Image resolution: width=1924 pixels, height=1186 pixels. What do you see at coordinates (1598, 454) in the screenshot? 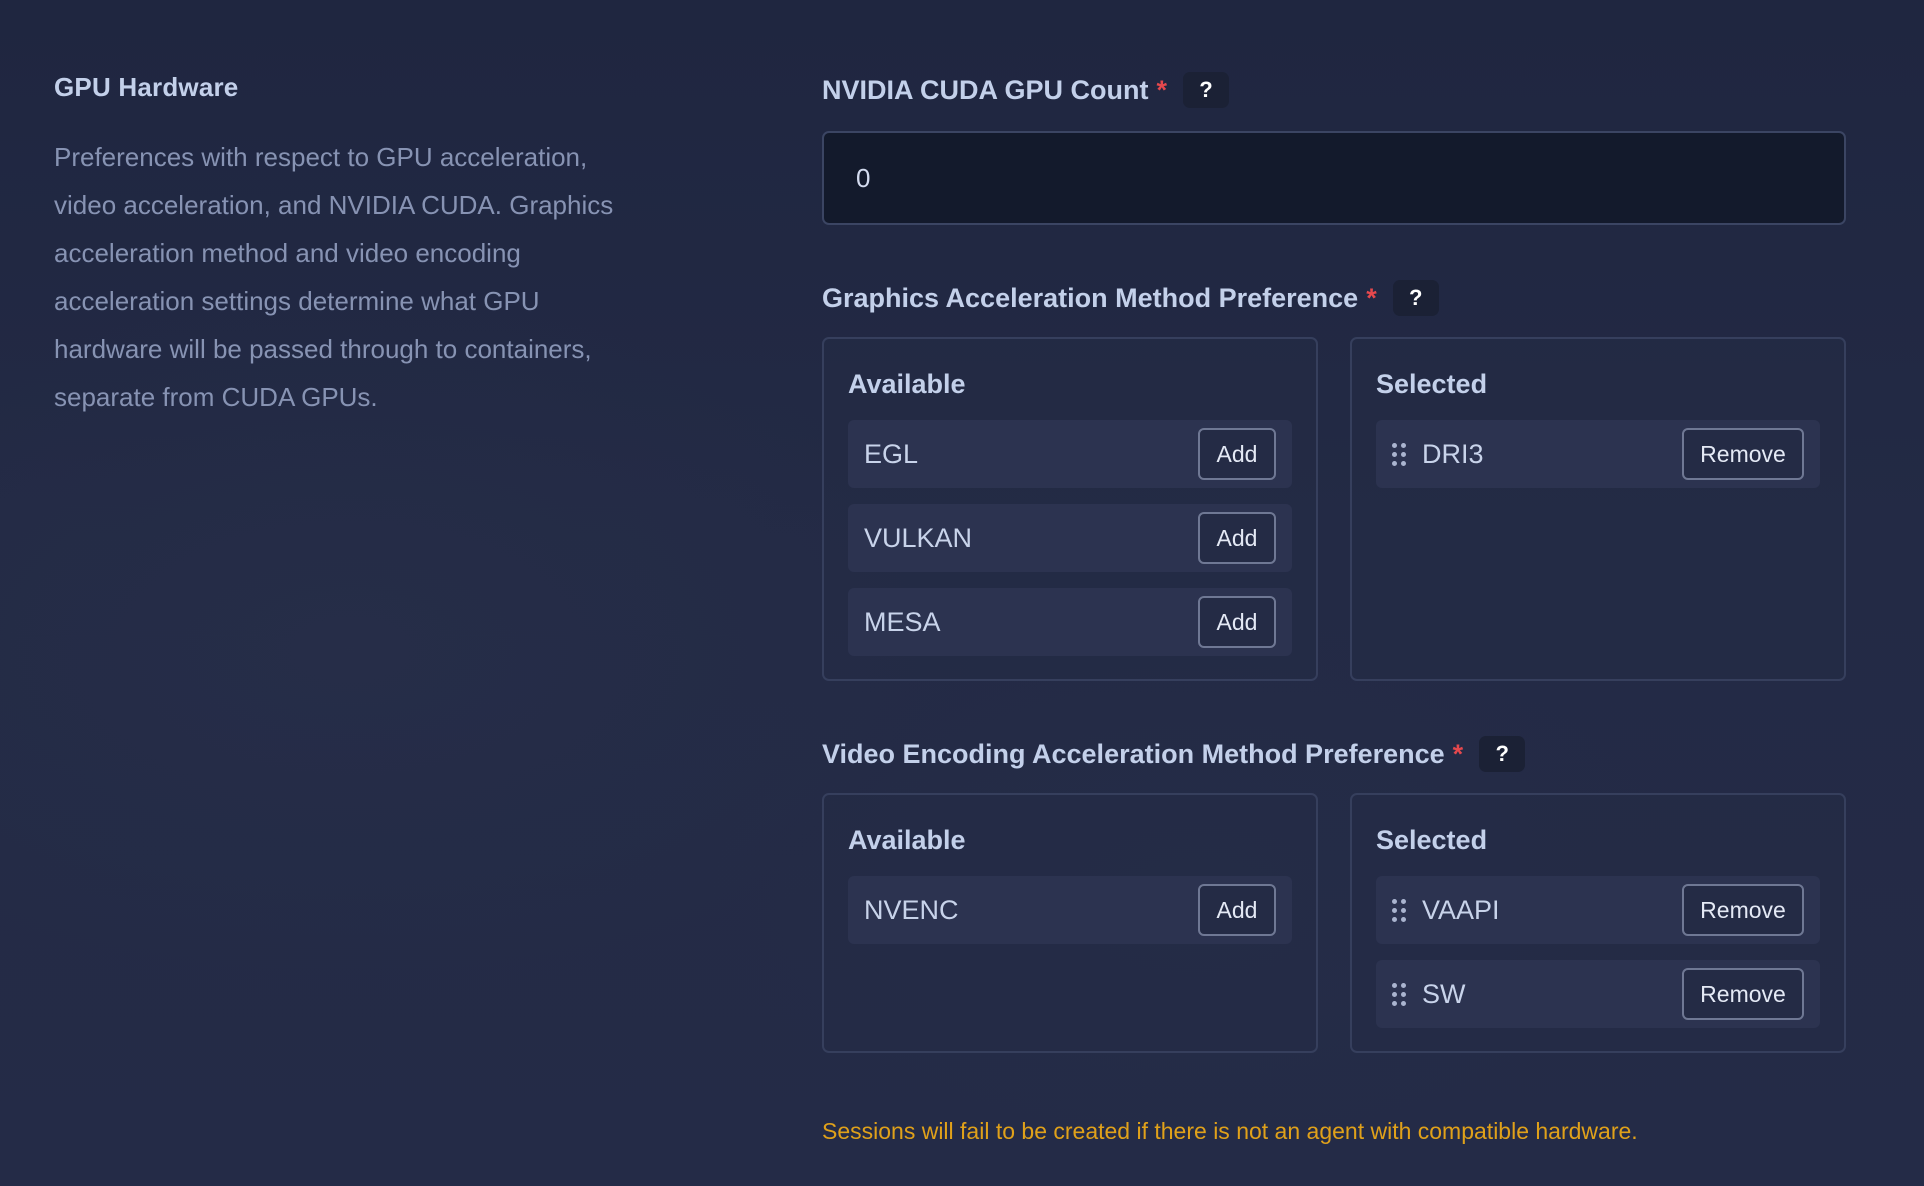
I see `list-item: DRI3 Remove` at bounding box center [1598, 454].